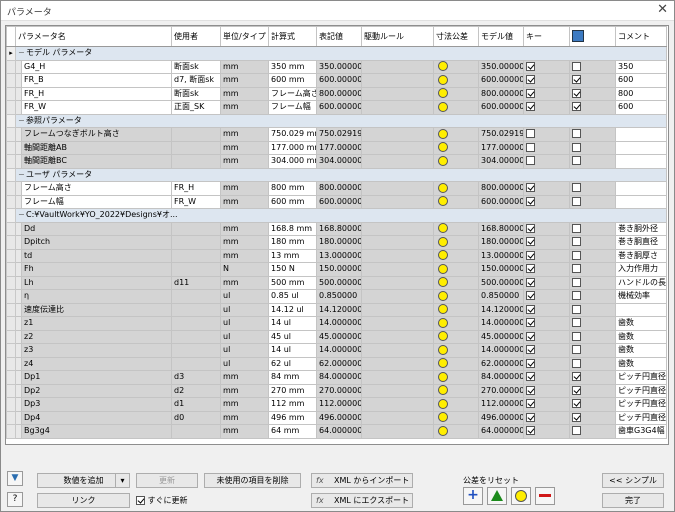 The width and height of the screenshot is (675, 512). What do you see at coordinates (293, 36) in the screenshot?
I see `col-header-equation: 計算式` at bounding box center [293, 36].